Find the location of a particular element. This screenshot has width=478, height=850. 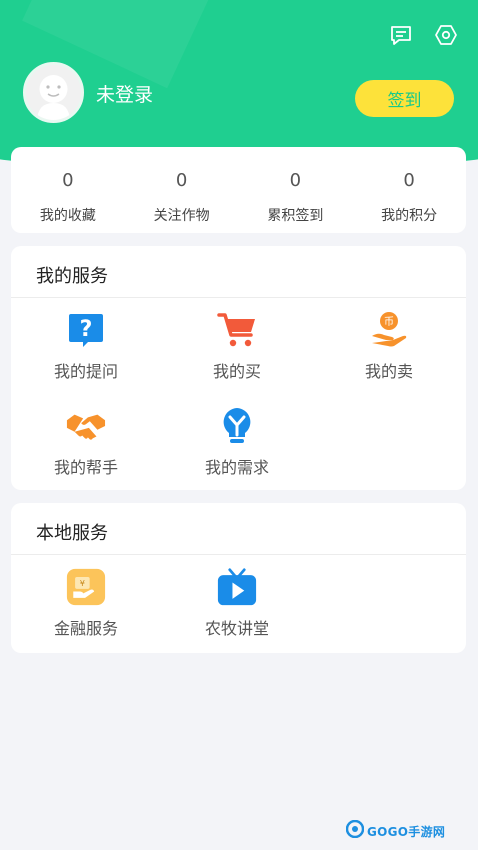

watermark-text: GOGO手游网 is located at coordinates (406, 831).